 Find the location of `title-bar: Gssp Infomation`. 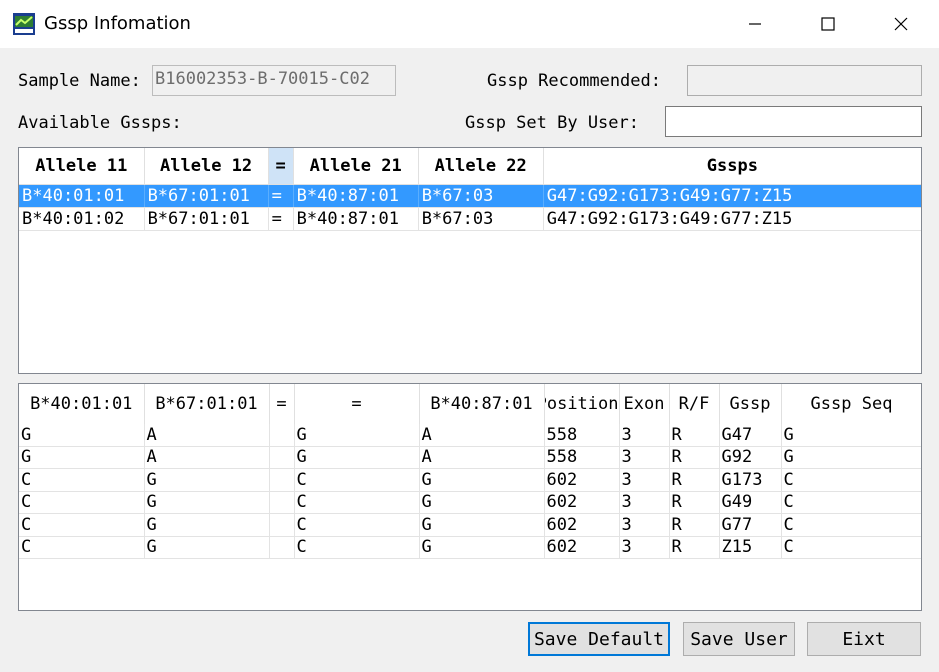

title-bar: Gssp Infomation is located at coordinates (469, 24).